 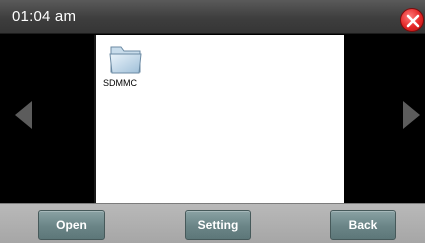 I want to click on file-label: SDMMC, so click(x=120, y=83).